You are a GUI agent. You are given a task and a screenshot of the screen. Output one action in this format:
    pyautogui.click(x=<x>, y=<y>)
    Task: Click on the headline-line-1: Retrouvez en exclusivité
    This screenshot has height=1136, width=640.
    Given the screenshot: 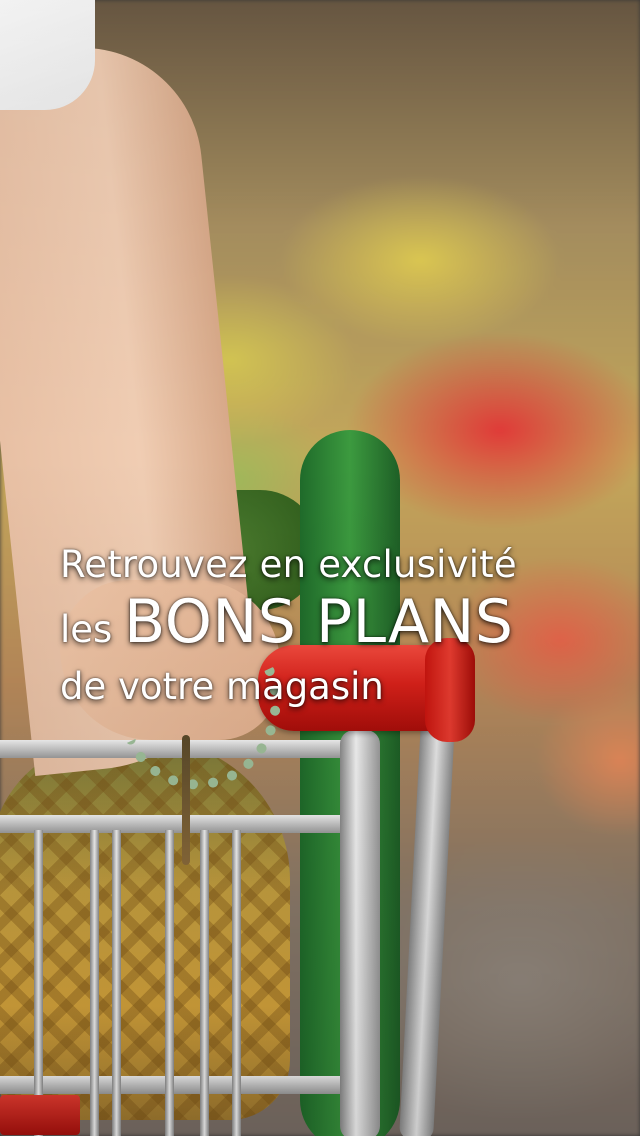 What is the action you would take?
    pyautogui.click(x=288, y=564)
    